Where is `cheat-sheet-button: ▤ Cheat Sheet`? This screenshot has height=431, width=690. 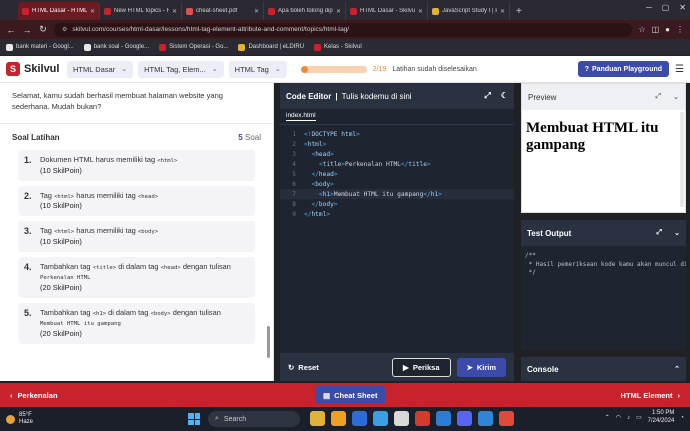
cheat-sheet-button: ▤ Cheat Sheet is located at coordinates (350, 395).